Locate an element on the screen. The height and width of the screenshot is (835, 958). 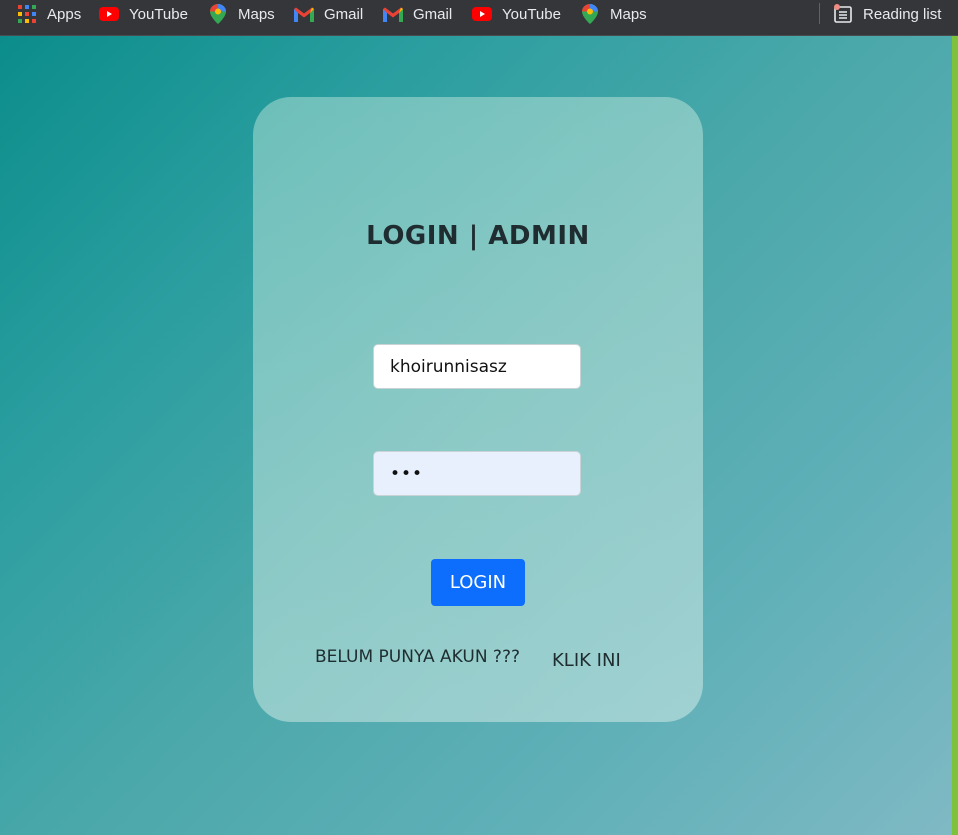
reading-list-icon is located at coordinates (843, 14).